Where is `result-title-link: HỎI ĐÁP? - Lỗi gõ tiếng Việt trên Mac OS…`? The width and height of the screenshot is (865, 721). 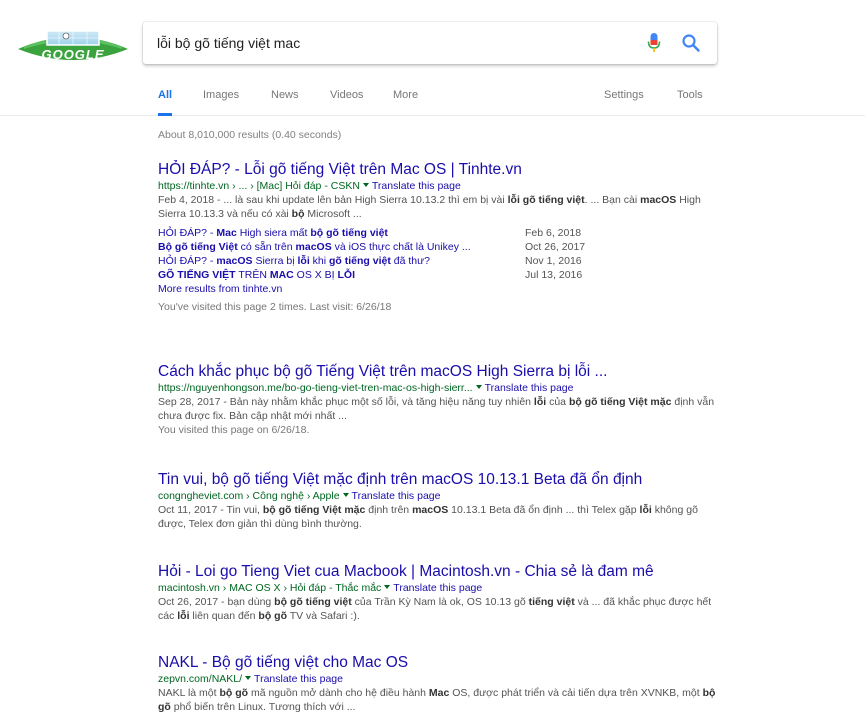
result-title-link: HỎI ĐÁP? - Lỗi gõ tiếng Việt trên Mac OS… is located at coordinates (438, 169).